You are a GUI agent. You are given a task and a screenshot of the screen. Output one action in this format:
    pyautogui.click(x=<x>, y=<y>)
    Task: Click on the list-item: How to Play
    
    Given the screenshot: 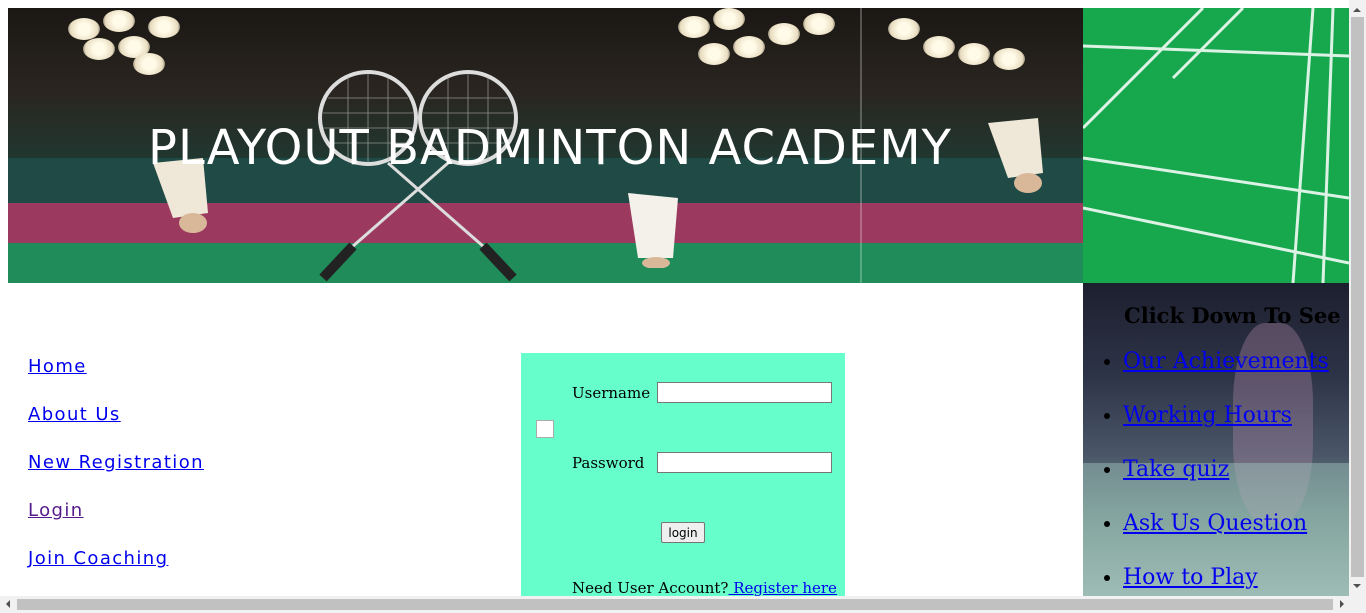 What is the action you would take?
    pyautogui.click(x=1226, y=580)
    